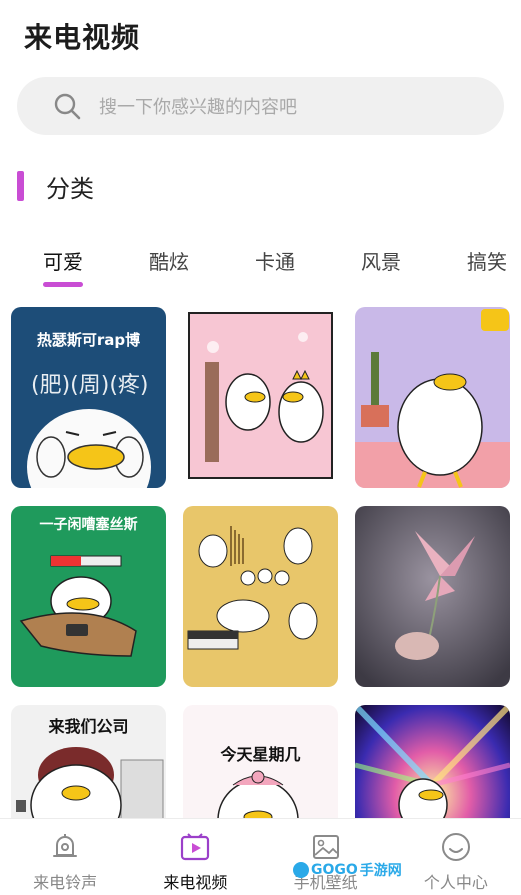  I want to click on video-card: 今天星期几, so click(260, 761).